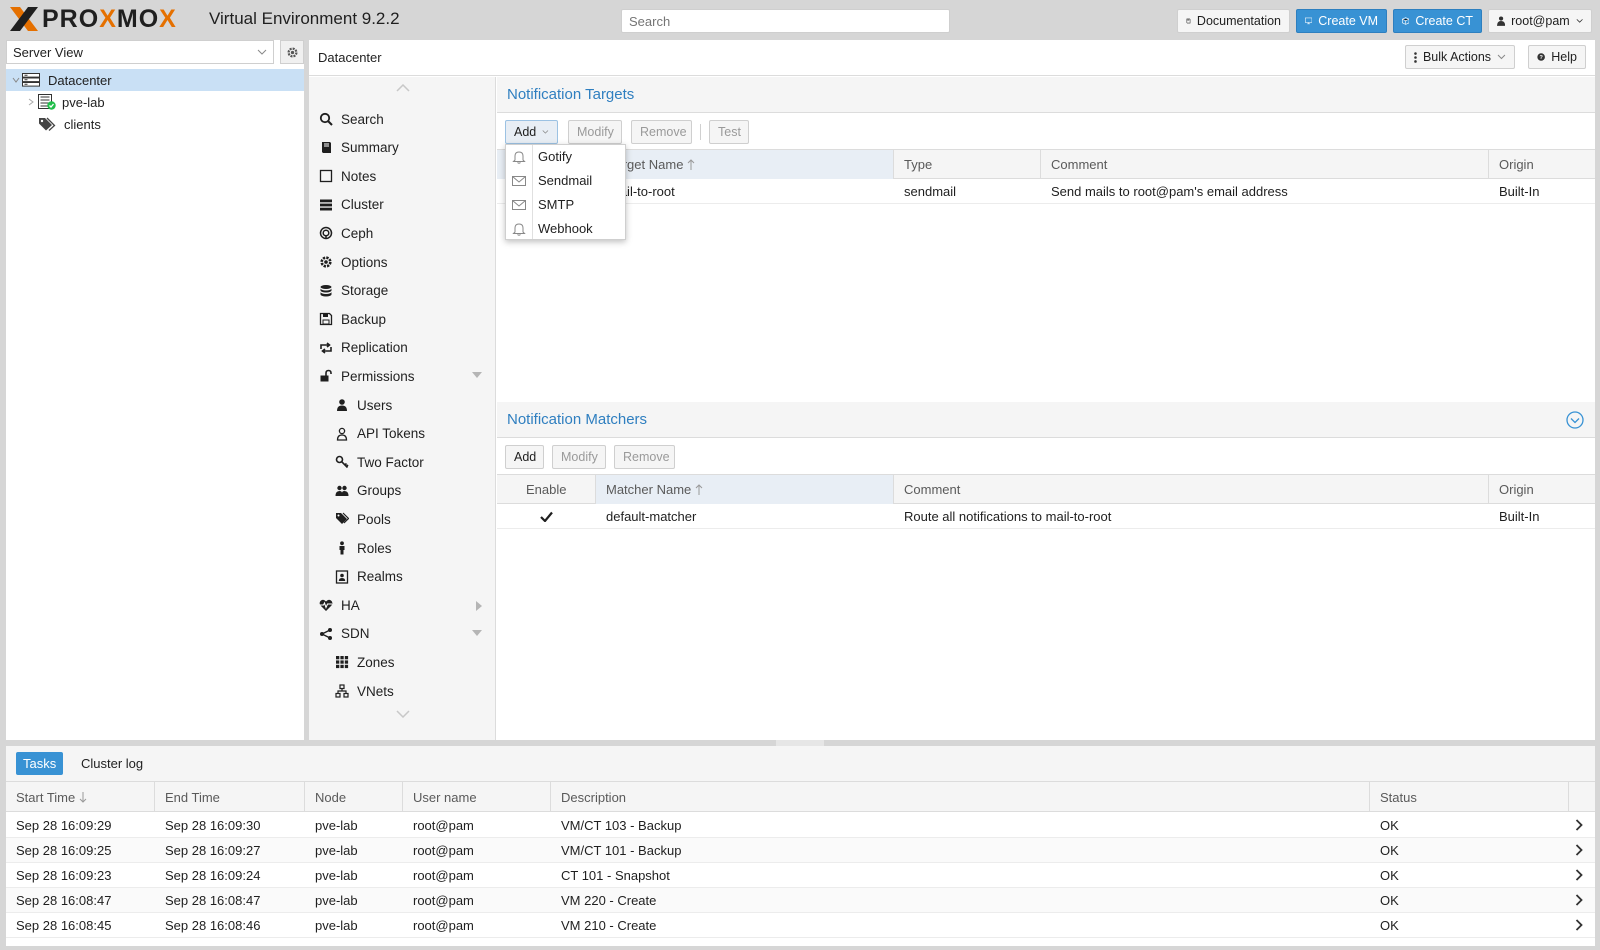 The height and width of the screenshot is (950, 1600). What do you see at coordinates (402, 662) in the screenshot?
I see `nav-item-zones: Zones` at bounding box center [402, 662].